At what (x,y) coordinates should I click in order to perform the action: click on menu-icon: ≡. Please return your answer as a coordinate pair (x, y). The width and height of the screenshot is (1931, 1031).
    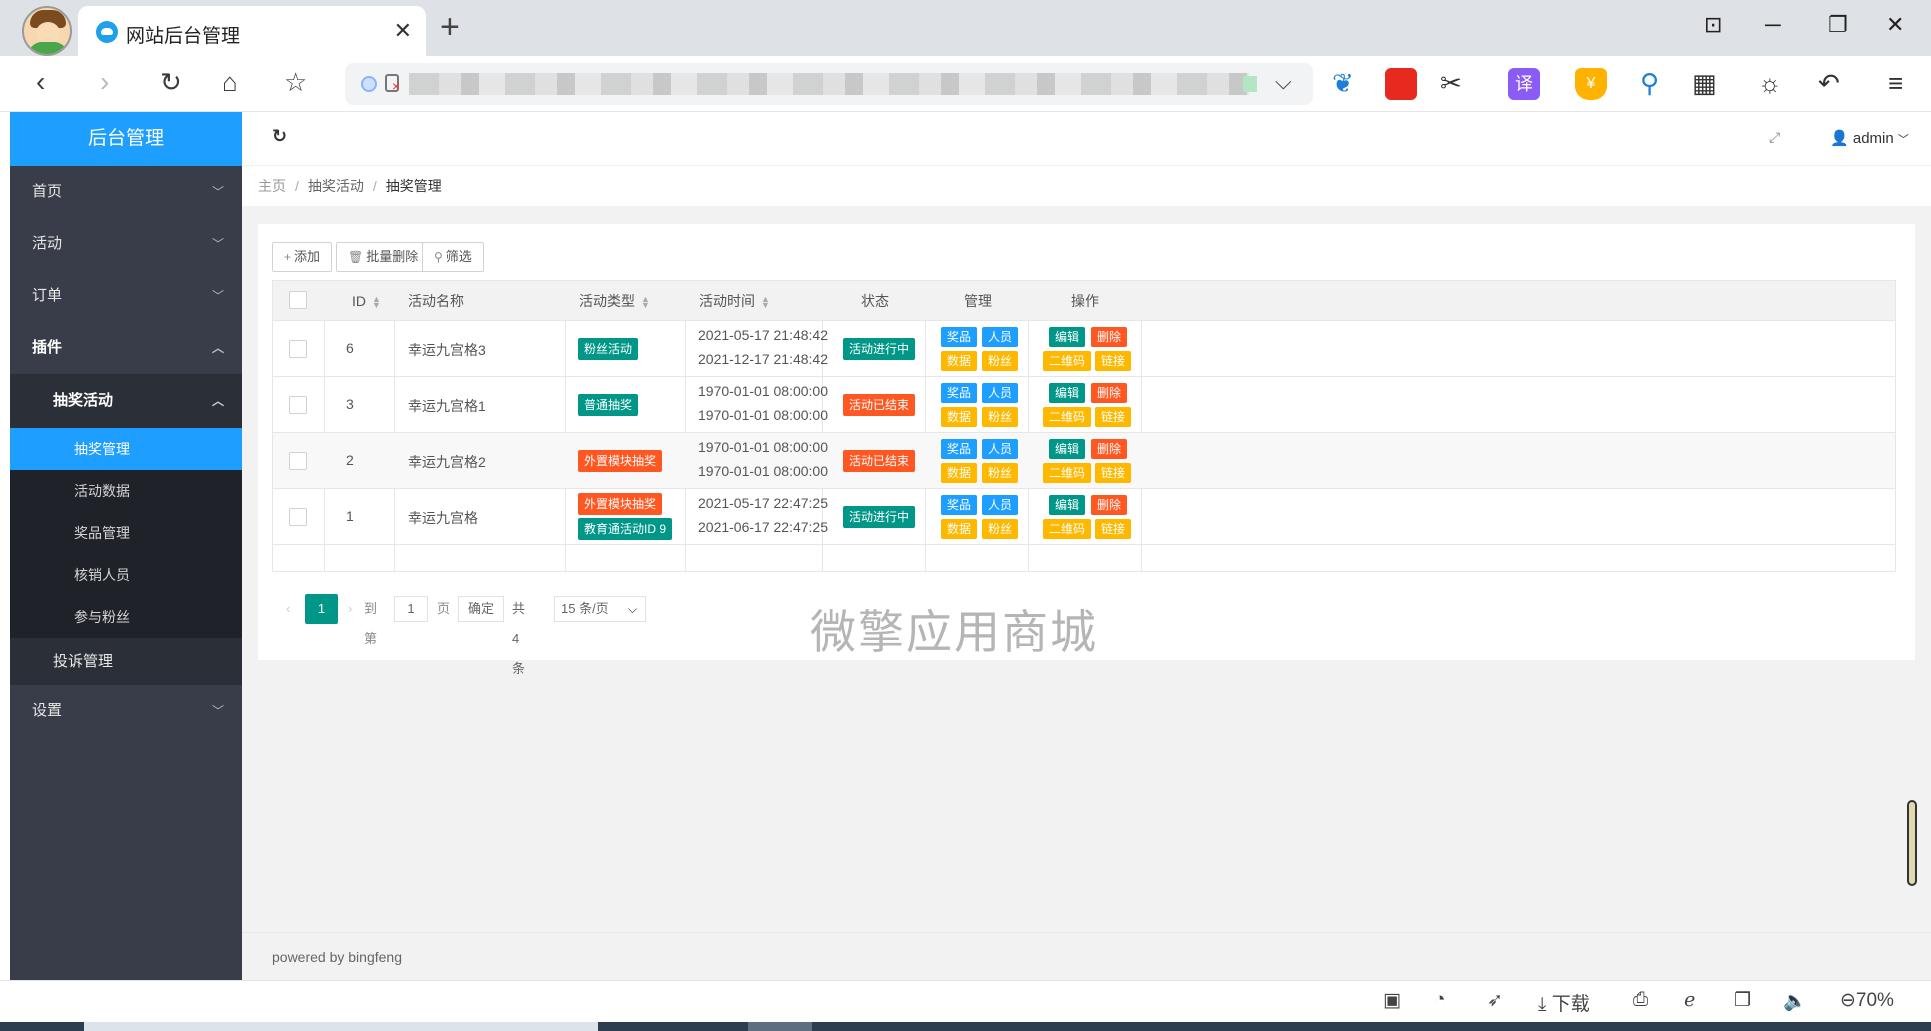
    Looking at the image, I should click on (1904, 84).